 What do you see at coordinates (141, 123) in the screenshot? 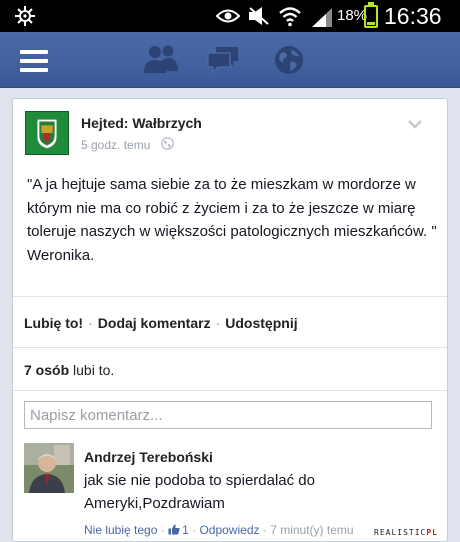
I see `page-name: Hejted: Wałbrzych` at bounding box center [141, 123].